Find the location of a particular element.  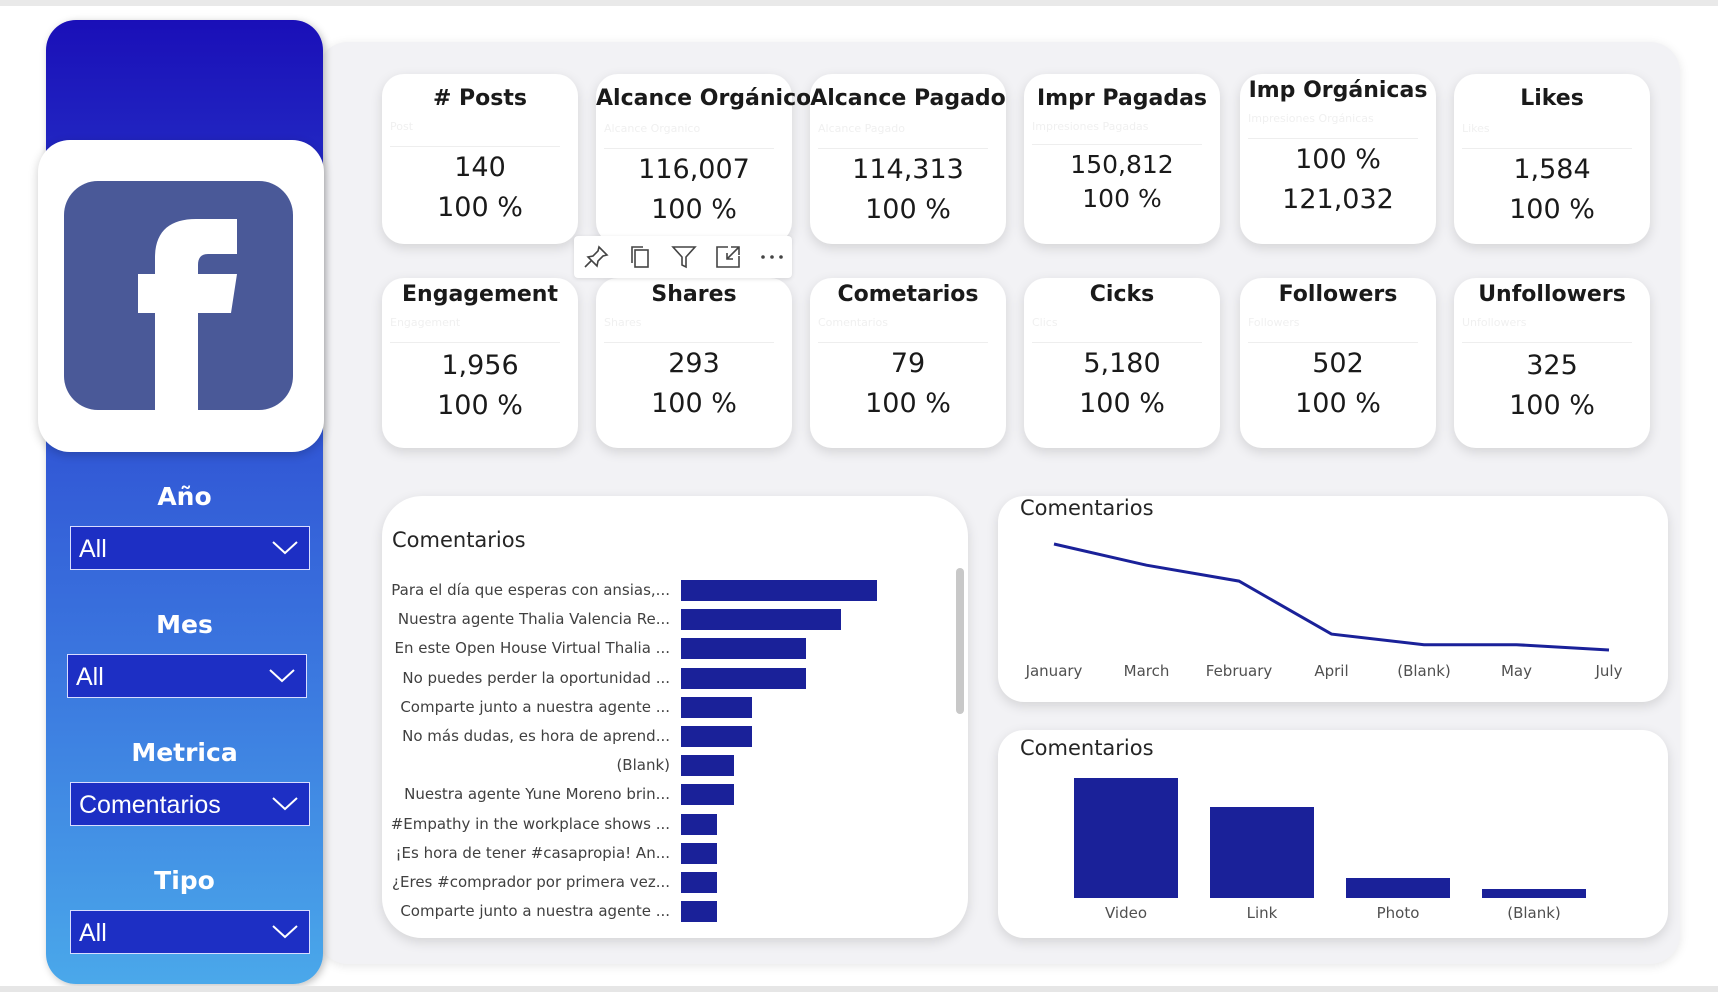

pin-icon is located at coordinates (596, 257).